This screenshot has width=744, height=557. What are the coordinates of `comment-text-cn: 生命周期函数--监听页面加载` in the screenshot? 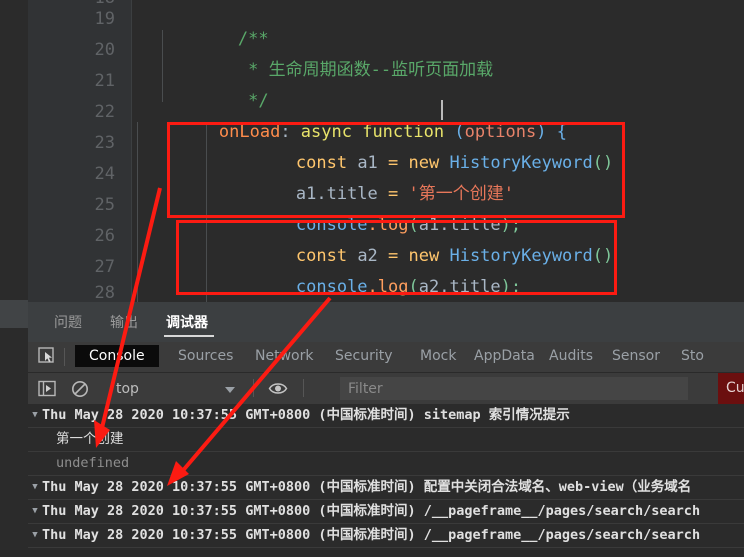 It's located at (381, 70).